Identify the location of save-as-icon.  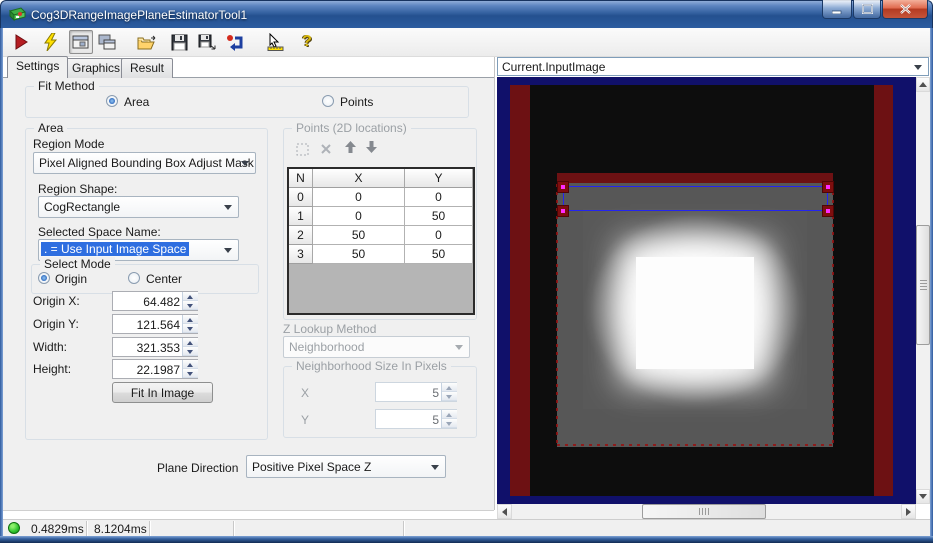
(206, 41).